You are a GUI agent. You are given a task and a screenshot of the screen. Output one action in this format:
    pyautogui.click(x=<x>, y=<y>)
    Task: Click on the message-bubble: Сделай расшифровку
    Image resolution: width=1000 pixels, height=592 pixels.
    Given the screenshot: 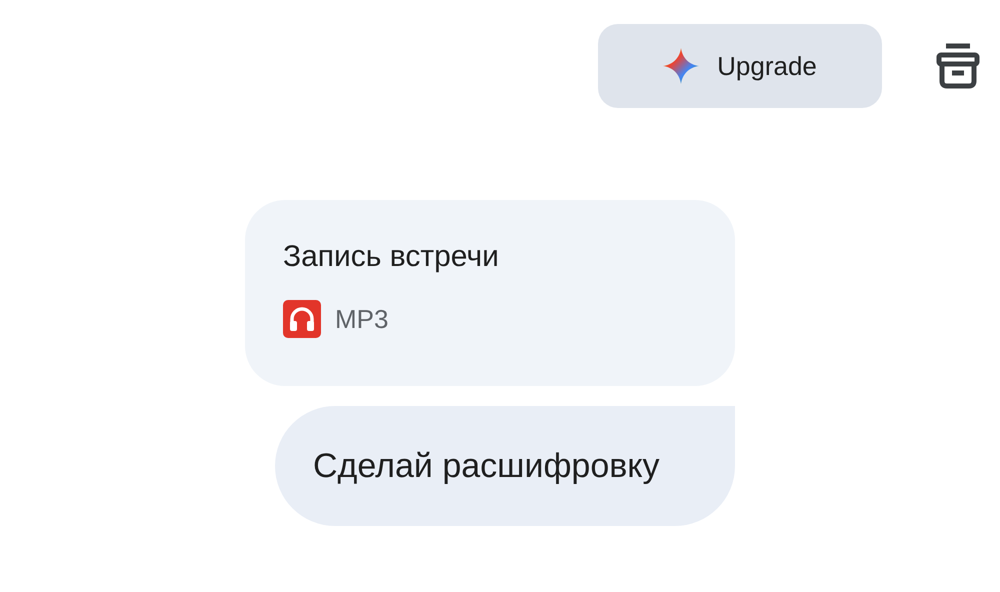 What is the action you would take?
    pyautogui.click(x=505, y=466)
    